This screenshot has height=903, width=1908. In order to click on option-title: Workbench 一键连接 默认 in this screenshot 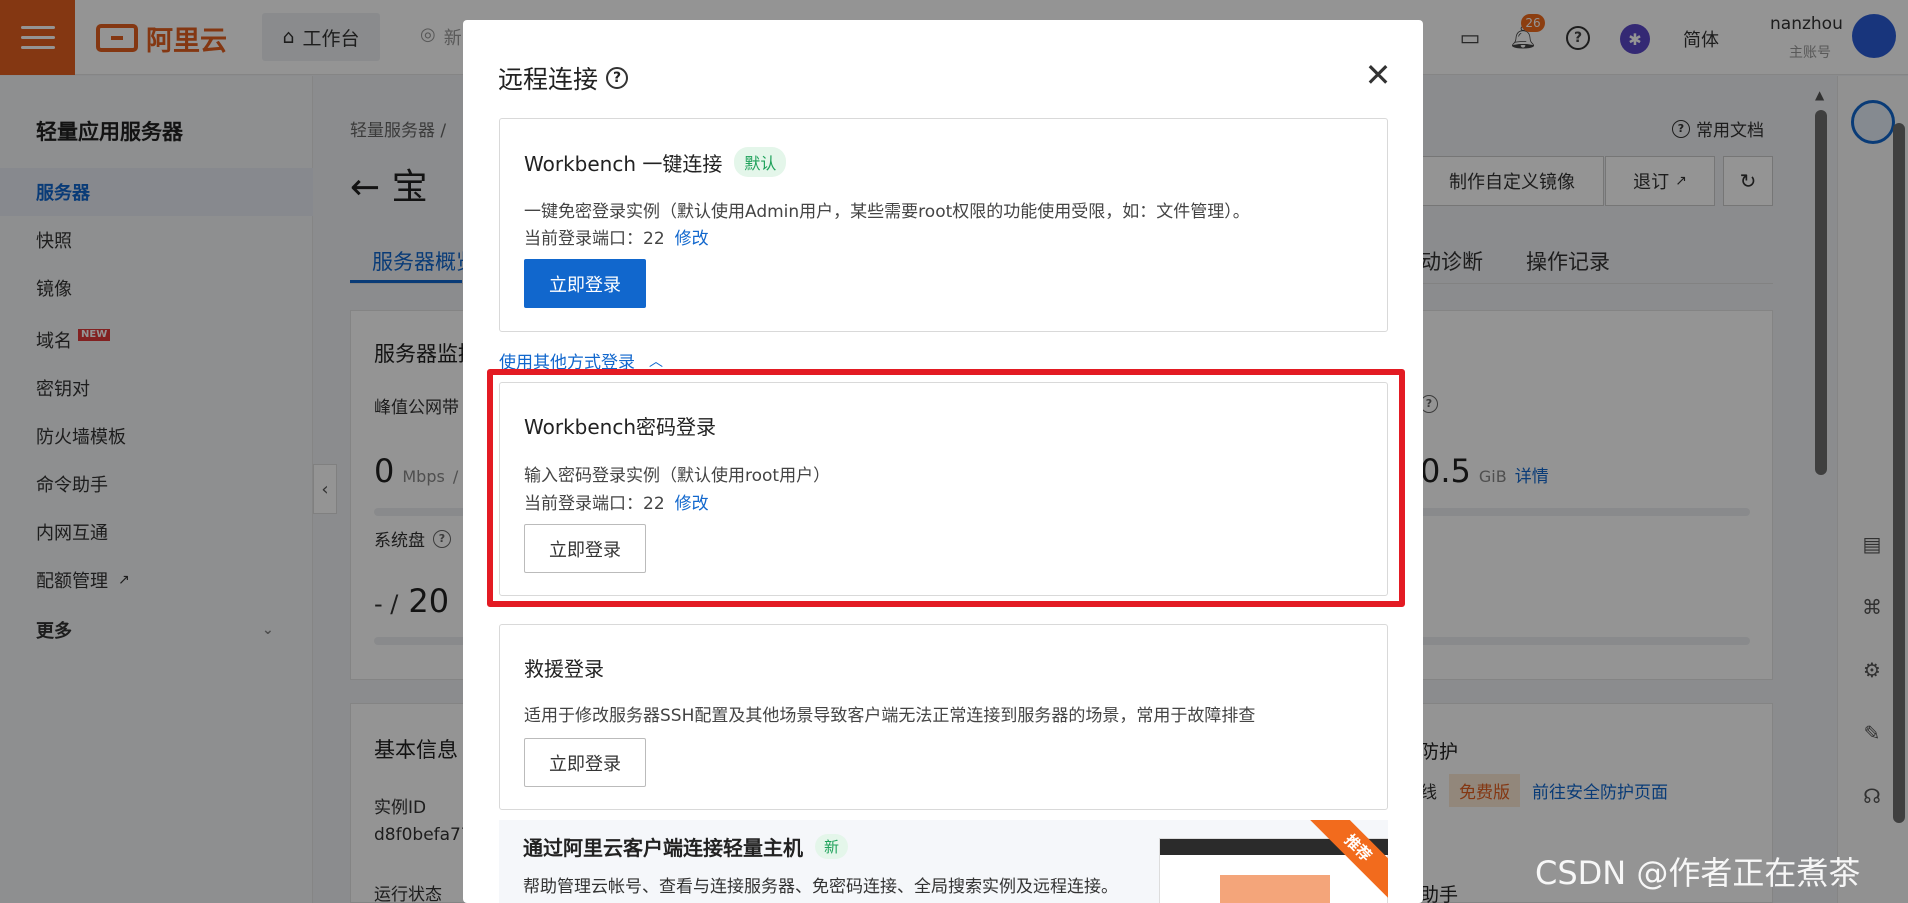, I will do `click(655, 162)`.